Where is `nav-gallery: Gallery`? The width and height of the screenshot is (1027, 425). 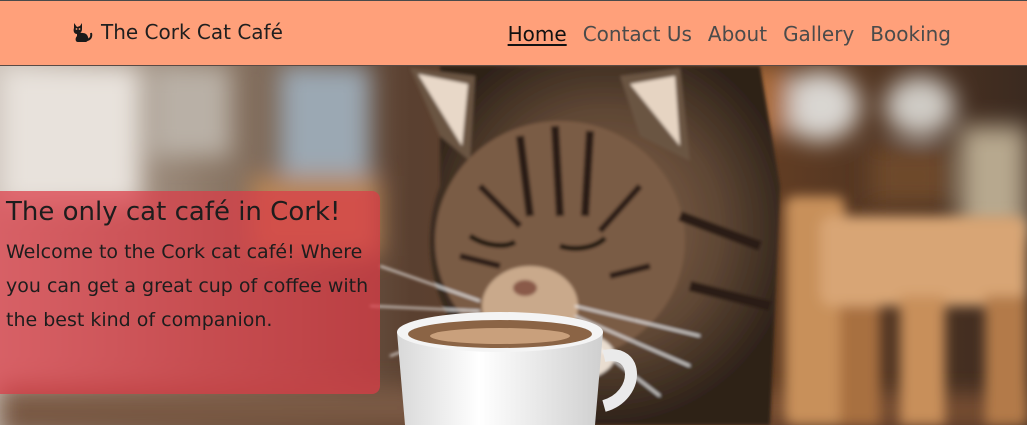 nav-gallery: Gallery is located at coordinates (818, 34).